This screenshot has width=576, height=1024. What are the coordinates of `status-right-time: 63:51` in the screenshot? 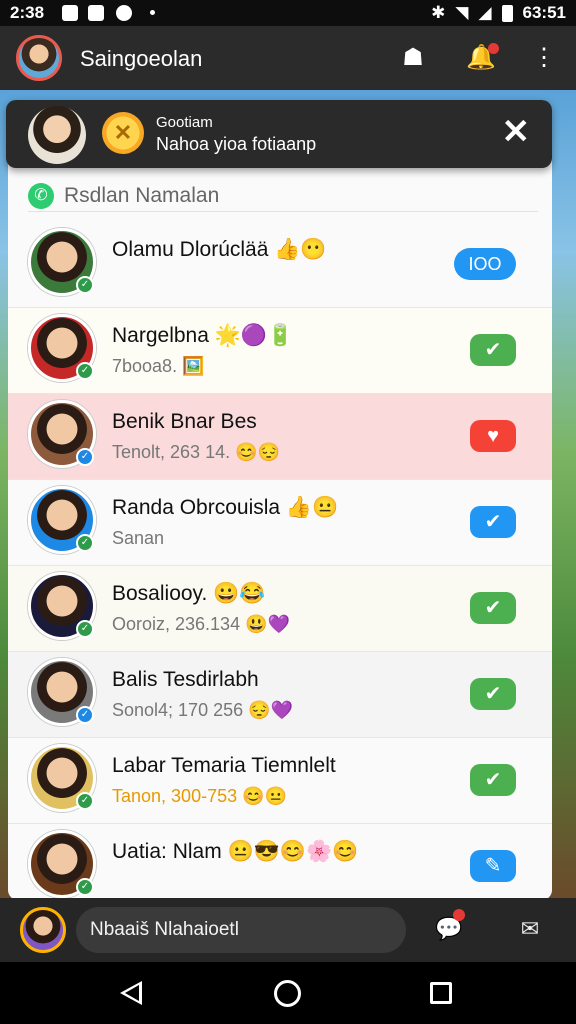 It's located at (544, 12).